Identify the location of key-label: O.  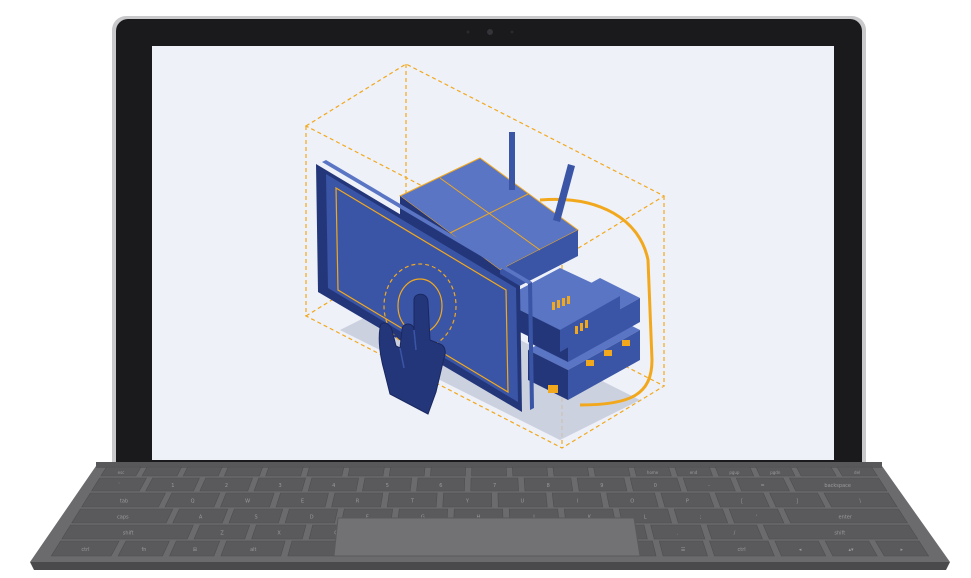
(632, 502).